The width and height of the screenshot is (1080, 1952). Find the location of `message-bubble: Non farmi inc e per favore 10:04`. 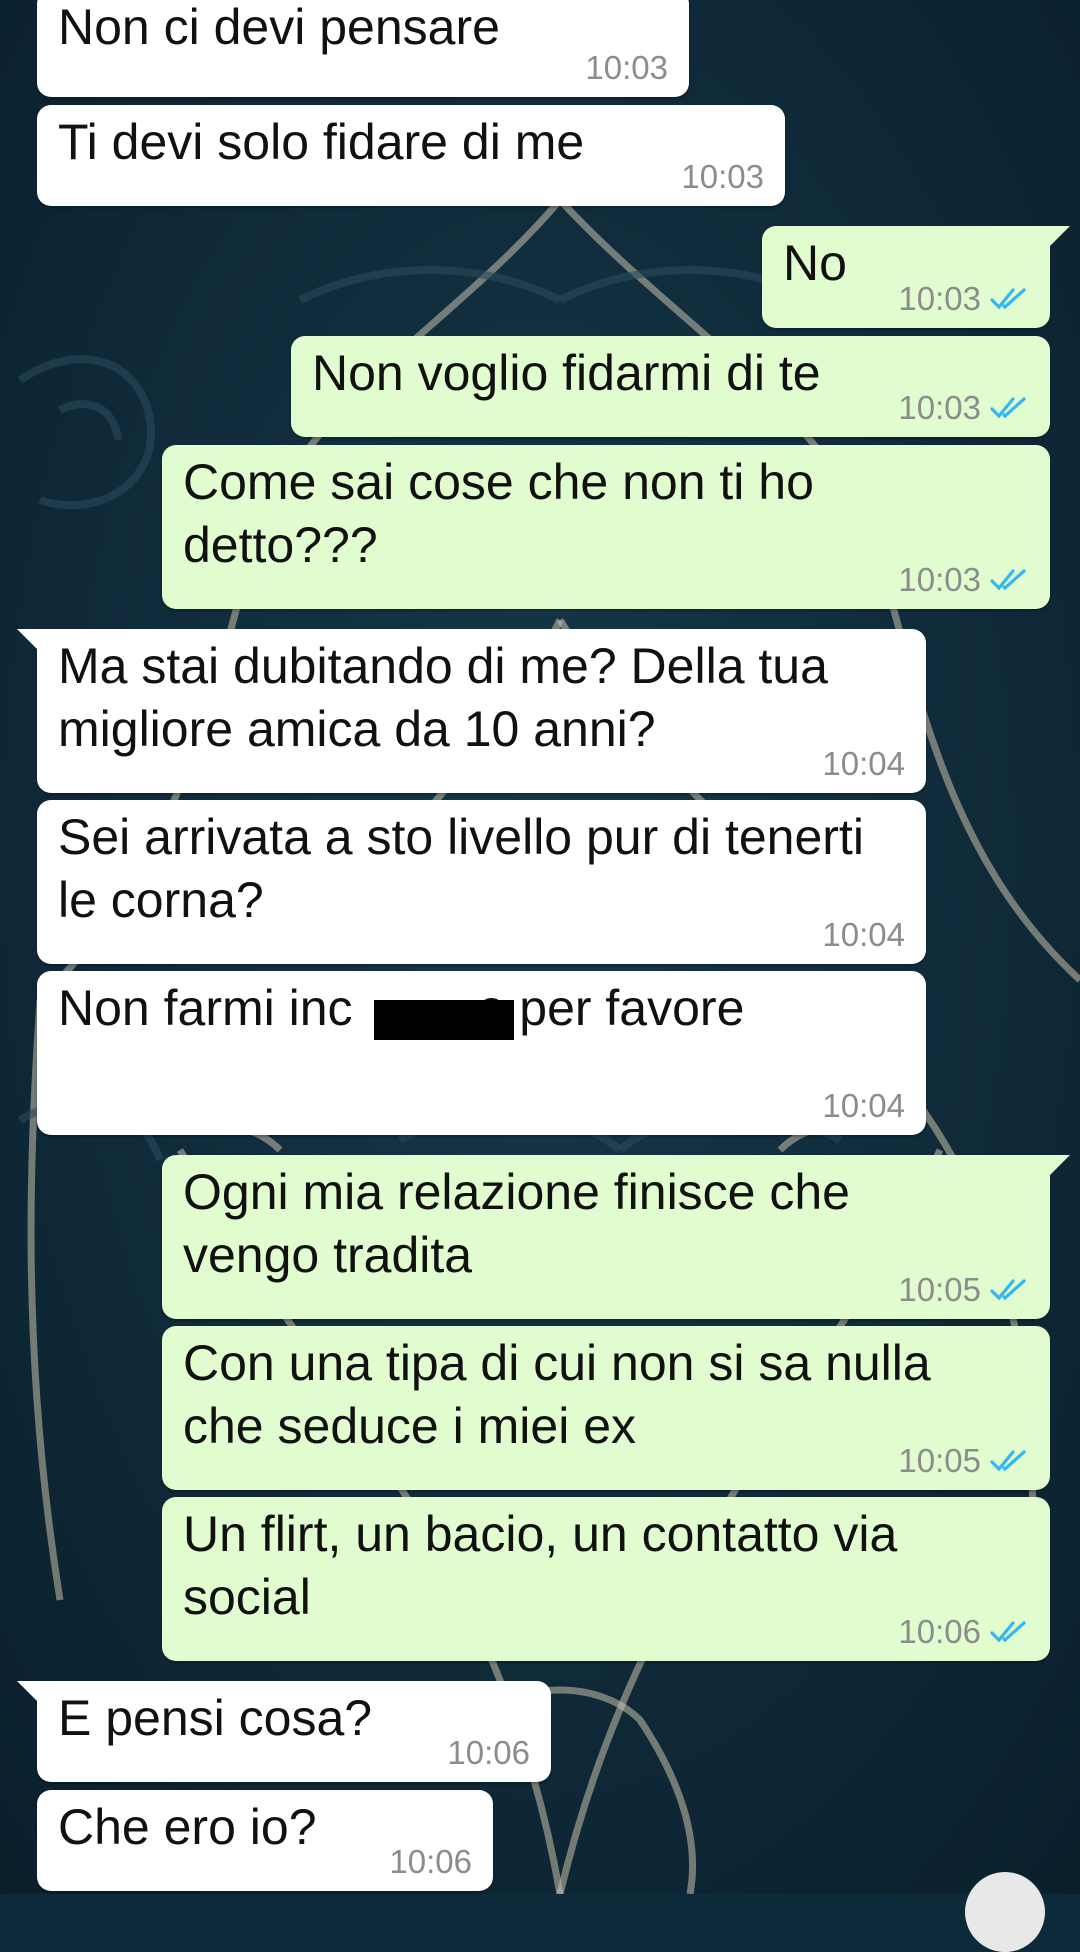

message-bubble: Non farmi inc e per favore 10:04 is located at coordinates (481, 1053).